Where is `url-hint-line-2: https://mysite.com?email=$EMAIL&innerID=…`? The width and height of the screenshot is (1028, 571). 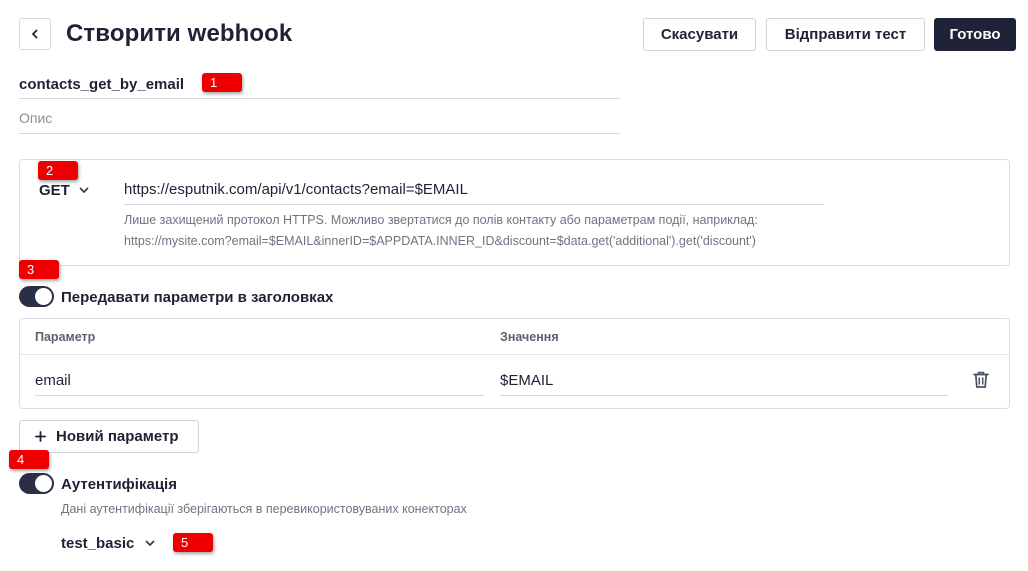 url-hint-line-2: https://mysite.com?email=$EMAIL&innerID=… is located at coordinates (440, 241).